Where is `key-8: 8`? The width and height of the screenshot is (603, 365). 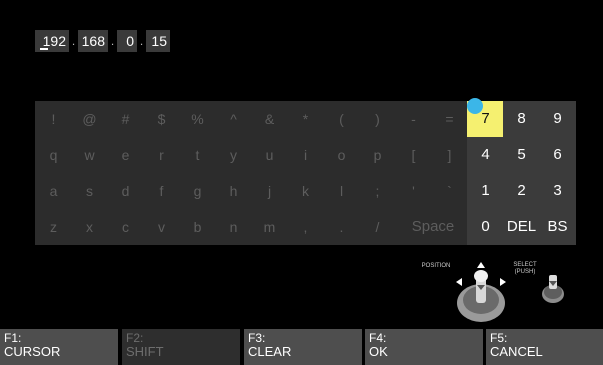 key-8: 8 is located at coordinates (521, 119).